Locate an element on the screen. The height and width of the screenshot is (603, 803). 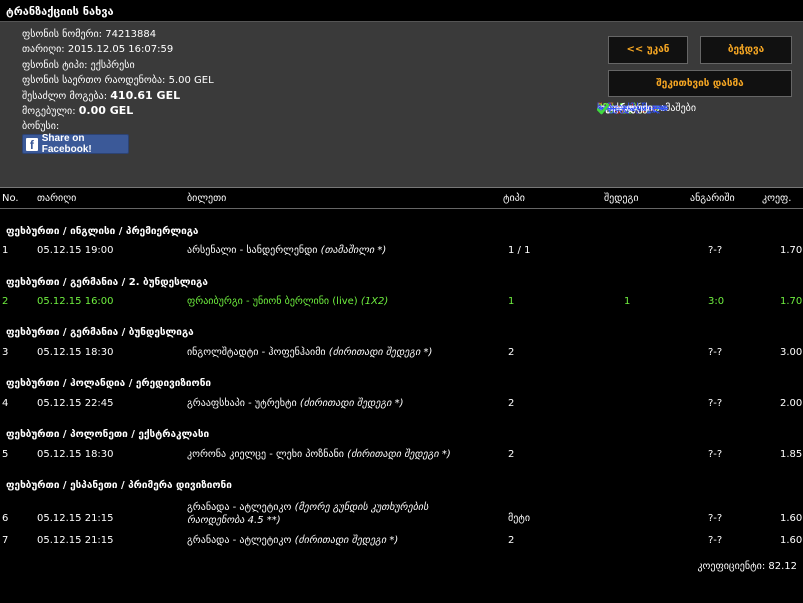
total-odds: კოეფიციენტი: 82.12 is located at coordinates (747, 566).